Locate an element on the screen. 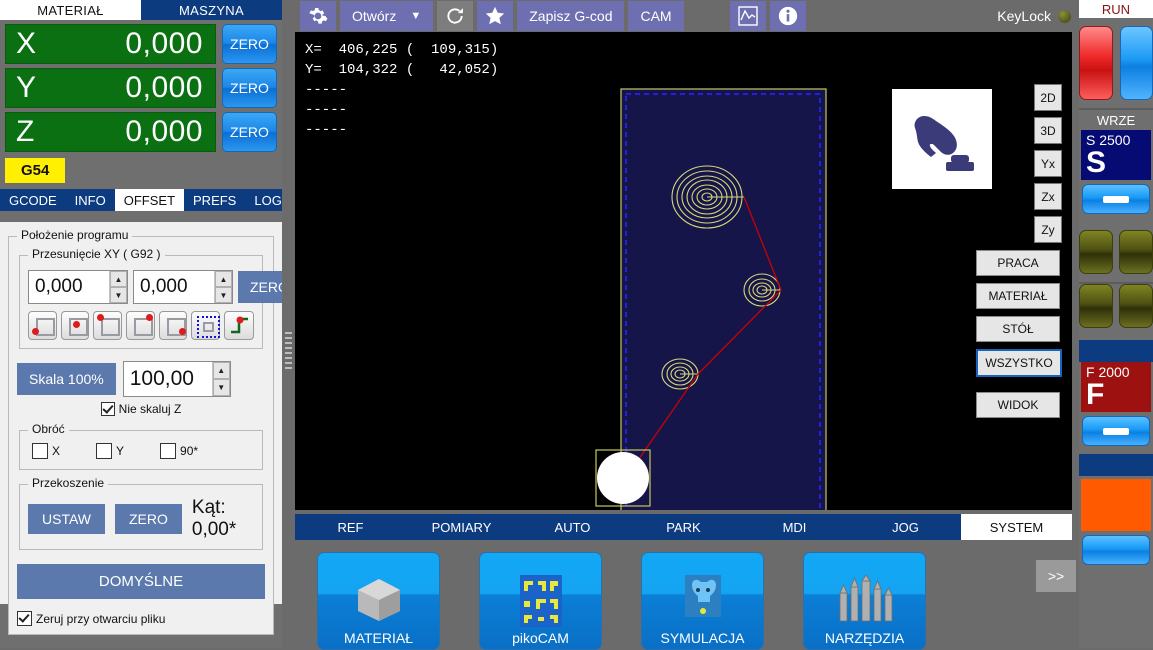  spindle-readout: S 2500 S is located at coordinates (1116, 155).